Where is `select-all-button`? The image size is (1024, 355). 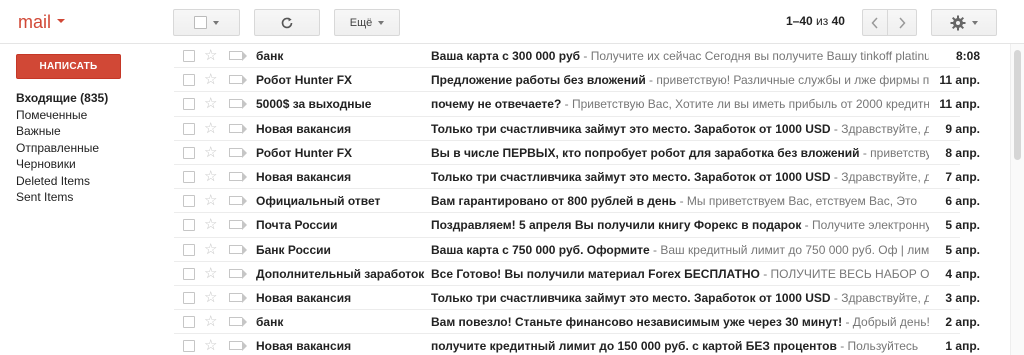 select-all-button is located at coordinates (206, 22).